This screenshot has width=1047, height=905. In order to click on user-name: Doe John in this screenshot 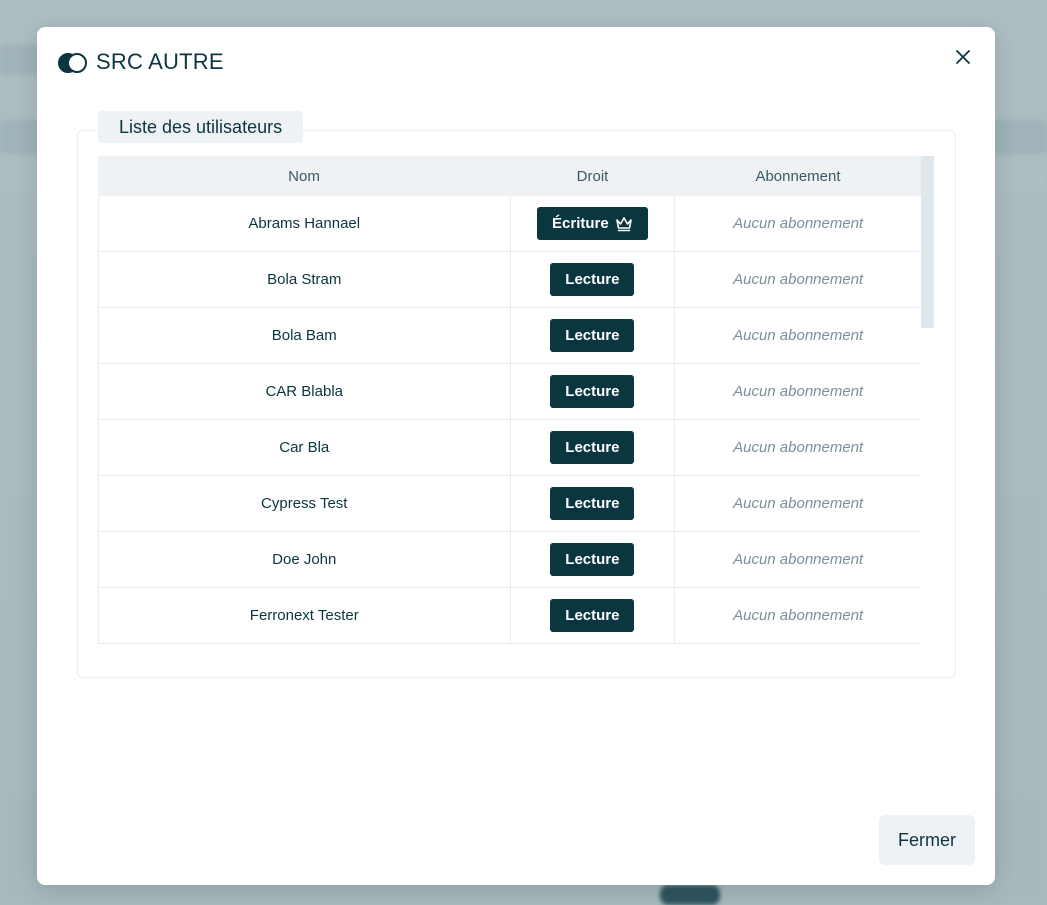, I will do `click(305, 559)`.